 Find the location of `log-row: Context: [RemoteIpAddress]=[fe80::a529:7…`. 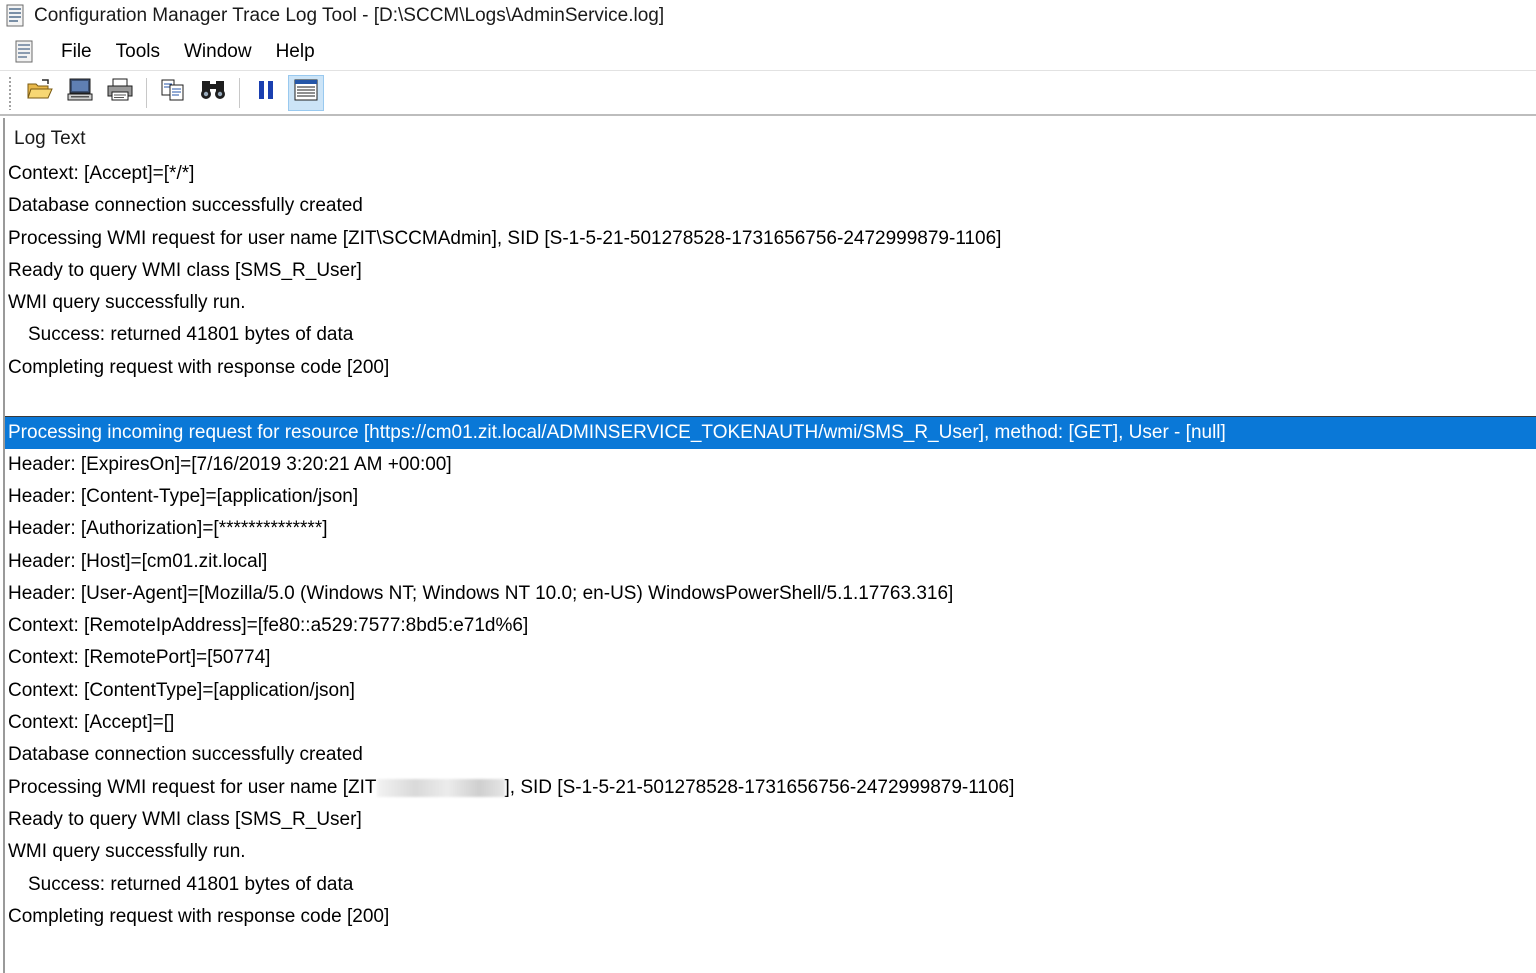

log-row: Context: [RemoteIpAddress]=[fe80::a529:7… is located at coordinates (770, 626).